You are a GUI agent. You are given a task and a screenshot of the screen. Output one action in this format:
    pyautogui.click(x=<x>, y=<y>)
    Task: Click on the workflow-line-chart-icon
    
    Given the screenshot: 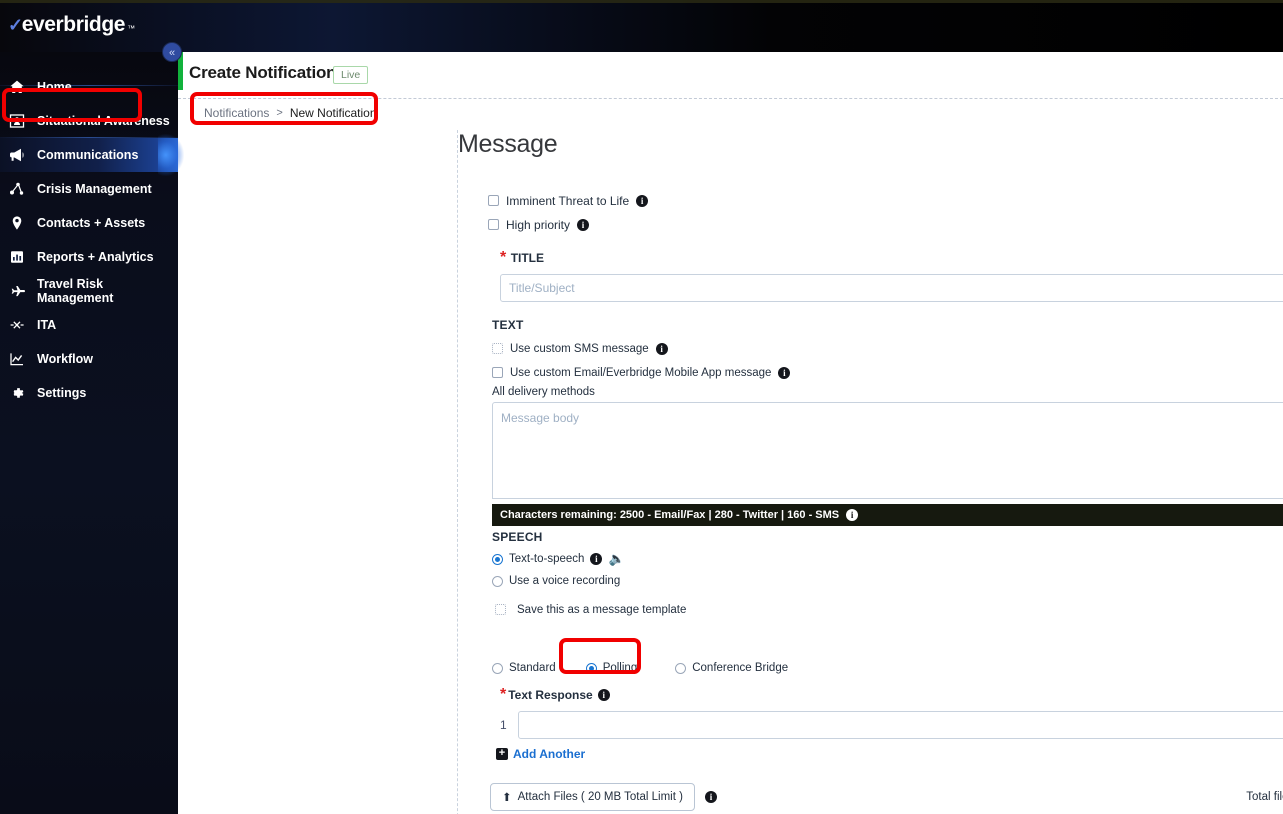 What is the action you would take?
    pyautogui.click(x=17, y=359)
    